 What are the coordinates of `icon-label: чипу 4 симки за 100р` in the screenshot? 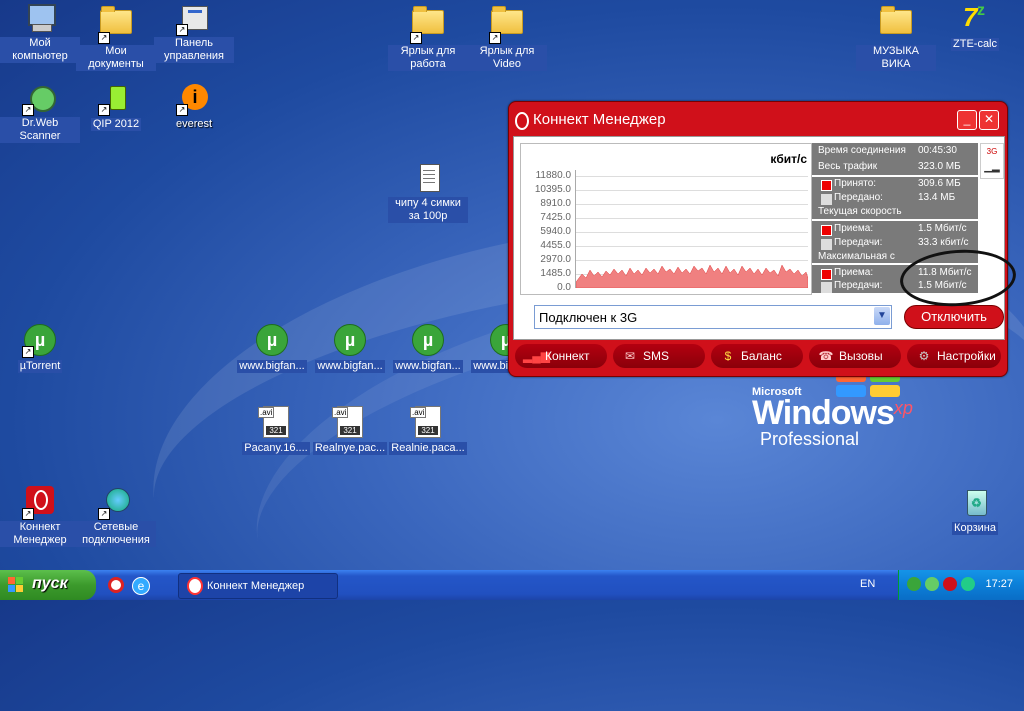 It's located at (428, 210).